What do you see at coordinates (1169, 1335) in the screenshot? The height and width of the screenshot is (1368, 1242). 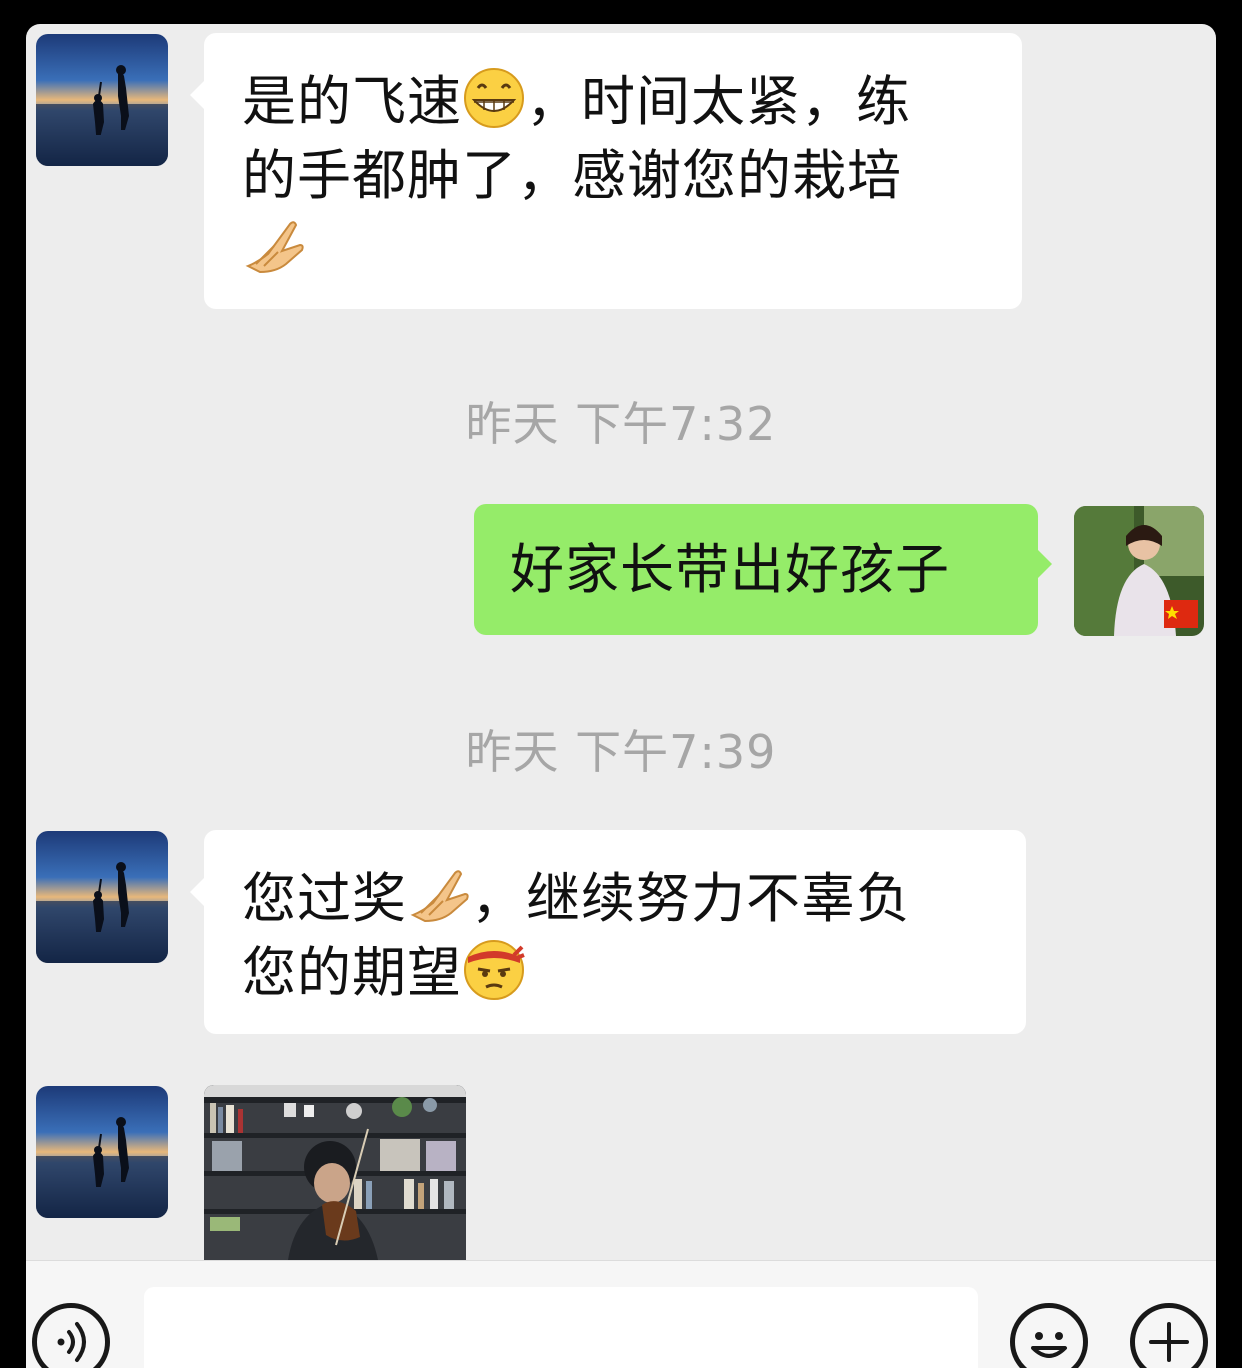 I see `plus-icon` at bounding box center [1169, 1335].